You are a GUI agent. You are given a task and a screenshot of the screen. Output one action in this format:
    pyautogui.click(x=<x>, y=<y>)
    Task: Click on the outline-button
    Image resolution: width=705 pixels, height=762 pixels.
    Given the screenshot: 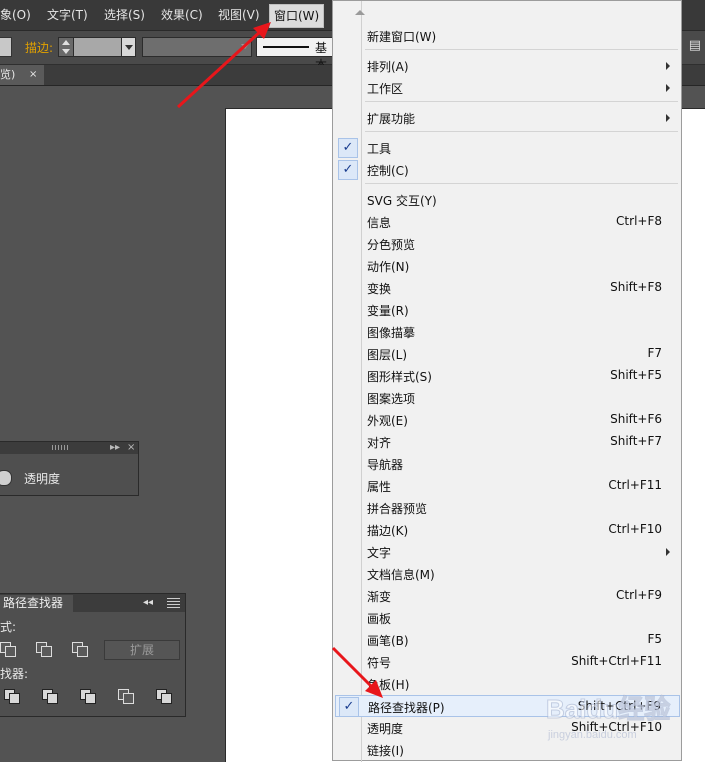 What is the action you would take?
    pyautogui.click(x=164, y=696)
    